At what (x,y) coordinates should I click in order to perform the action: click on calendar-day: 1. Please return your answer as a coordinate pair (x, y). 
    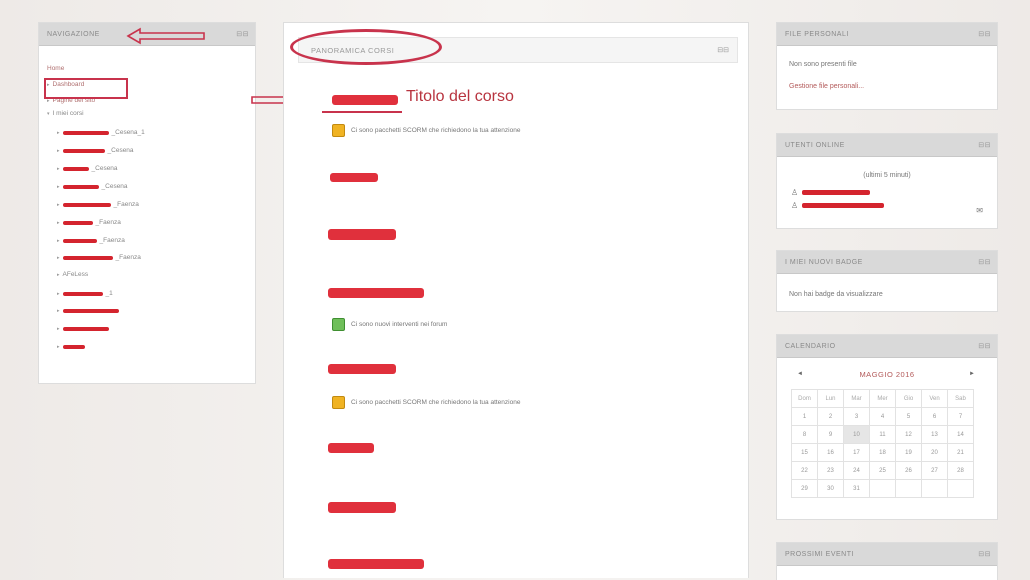
    Looking at the image, I should click on (805, 417).